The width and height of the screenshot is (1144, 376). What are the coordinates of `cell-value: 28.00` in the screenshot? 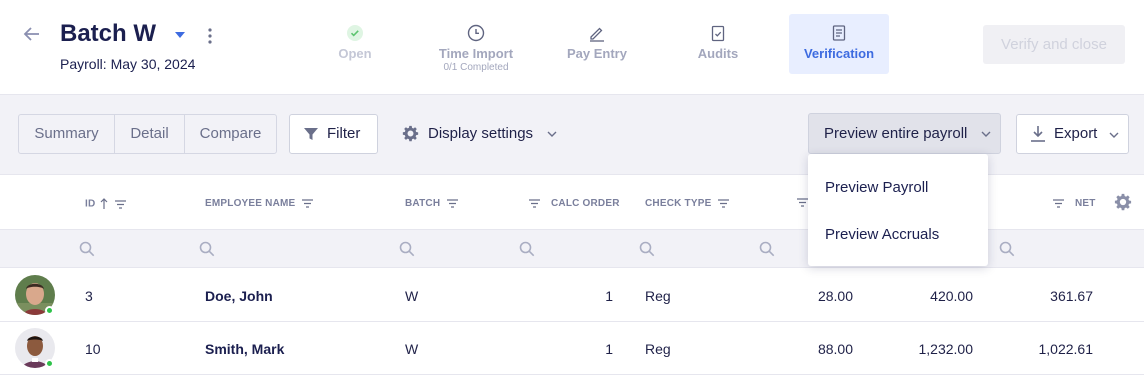 It's located at (835, 296).